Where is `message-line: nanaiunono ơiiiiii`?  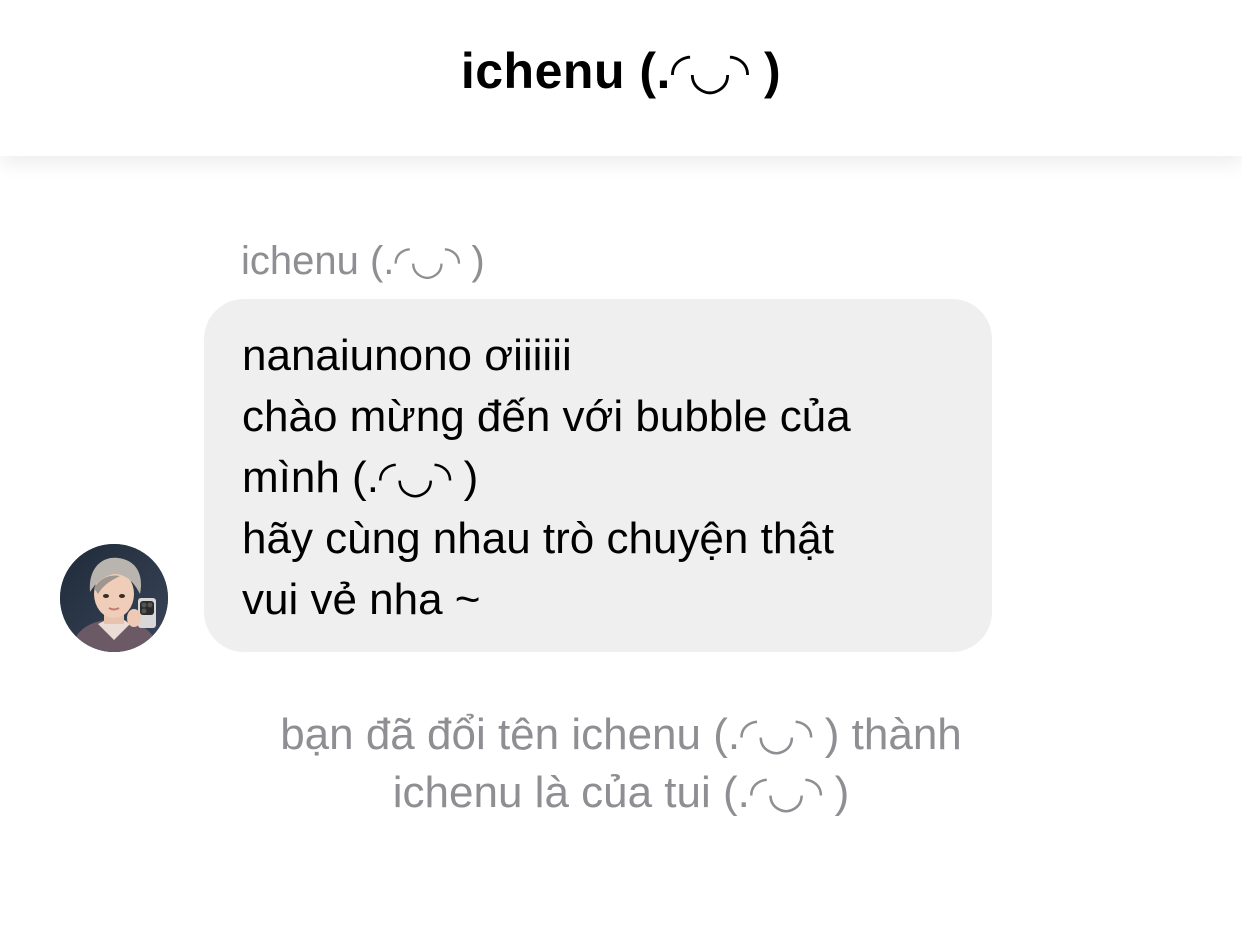 message-line: nanaiunono ơiiiiii is located at coordinates (407, 355).